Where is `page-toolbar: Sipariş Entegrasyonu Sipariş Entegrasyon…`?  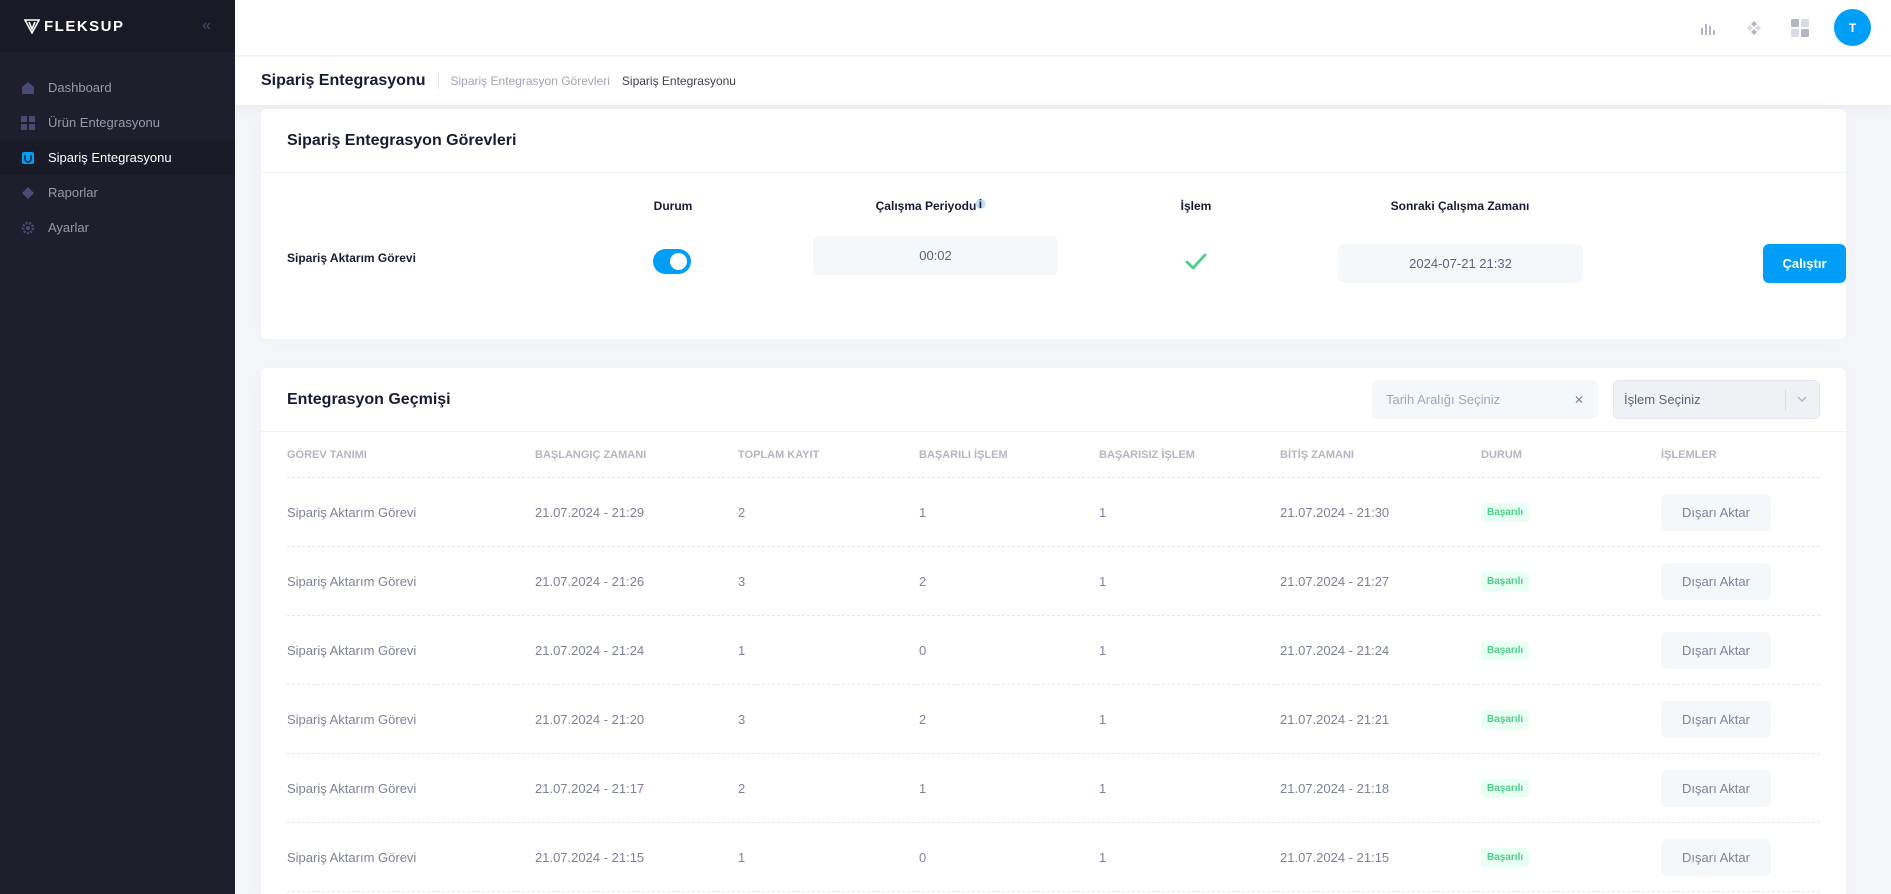 page-toolbar: Sipariş Entegrasyonu Sipariş Entegrasyon… is located at coordinates (1063, 81).